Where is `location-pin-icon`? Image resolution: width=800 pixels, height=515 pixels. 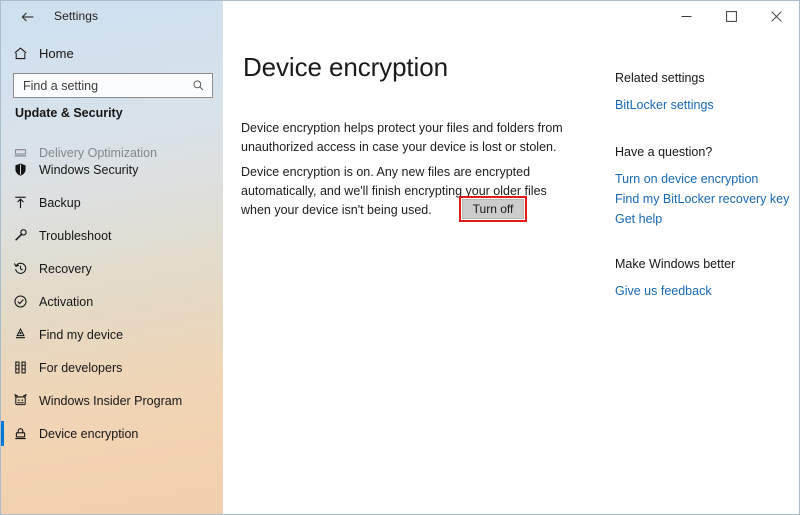 location-pin-icon is located at coordinates (20, 334).